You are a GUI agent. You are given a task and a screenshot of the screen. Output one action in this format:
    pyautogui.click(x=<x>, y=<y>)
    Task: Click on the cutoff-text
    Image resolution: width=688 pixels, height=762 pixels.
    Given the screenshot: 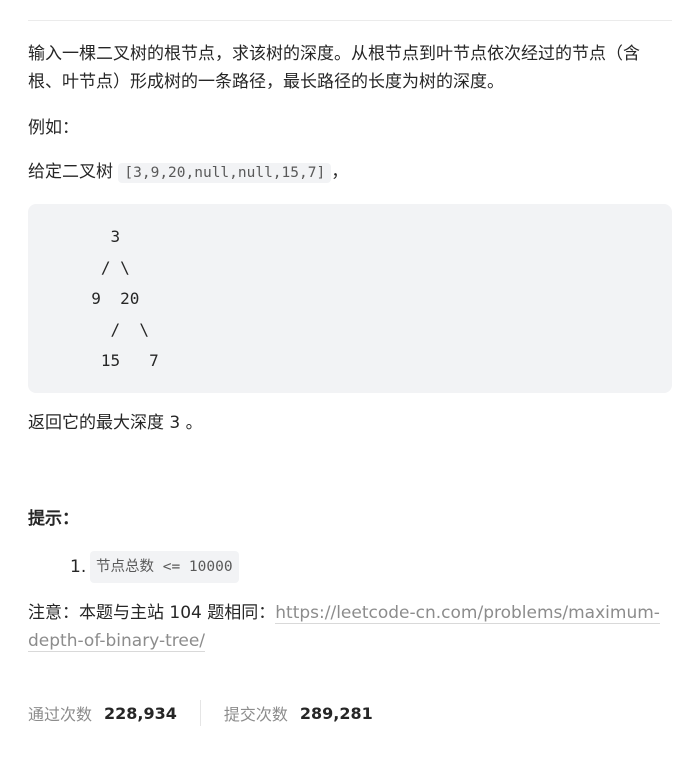 What is the action you would take?
    pyautogui.click(x=143, y=759)
    